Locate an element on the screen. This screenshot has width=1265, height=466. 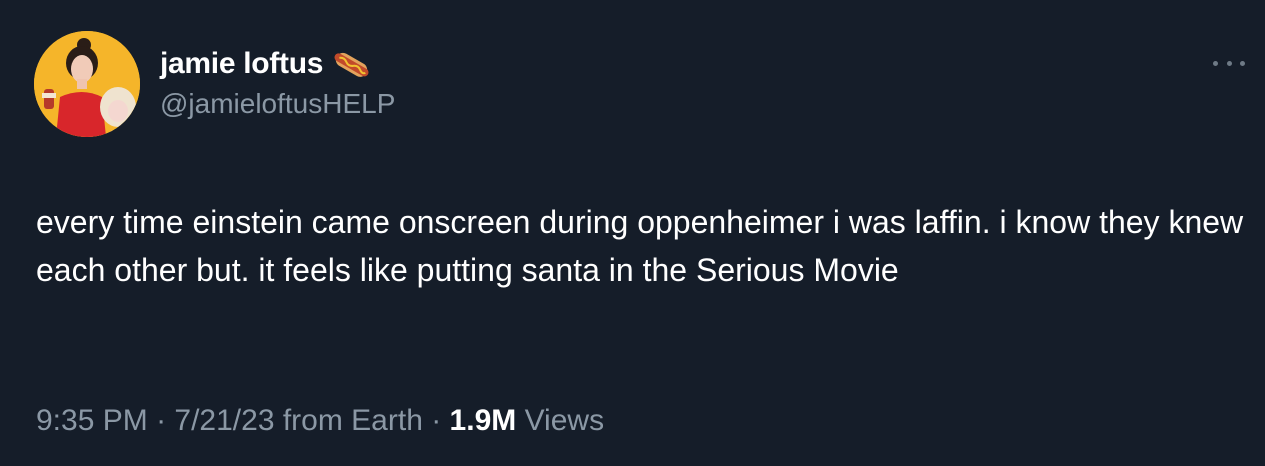
hotdog-icon is located at coordinates (352, 64).